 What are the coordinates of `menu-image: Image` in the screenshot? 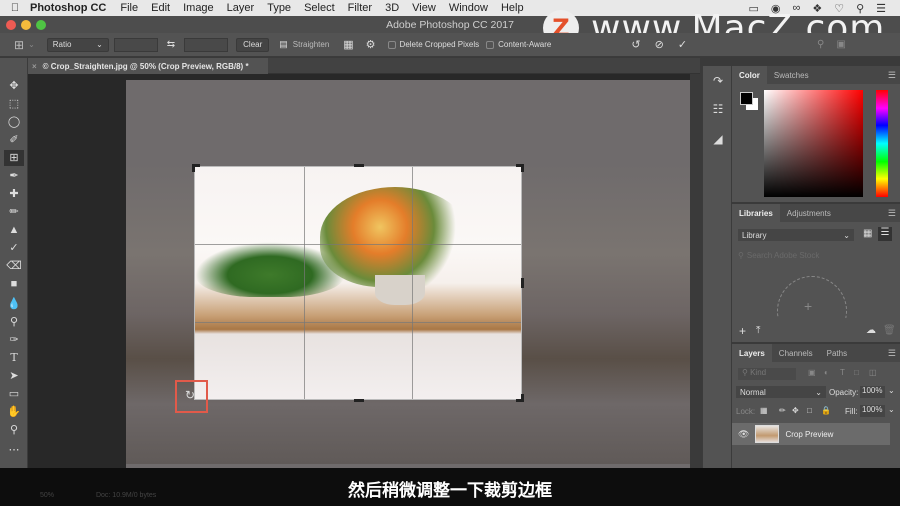 It's located at (198, 8).